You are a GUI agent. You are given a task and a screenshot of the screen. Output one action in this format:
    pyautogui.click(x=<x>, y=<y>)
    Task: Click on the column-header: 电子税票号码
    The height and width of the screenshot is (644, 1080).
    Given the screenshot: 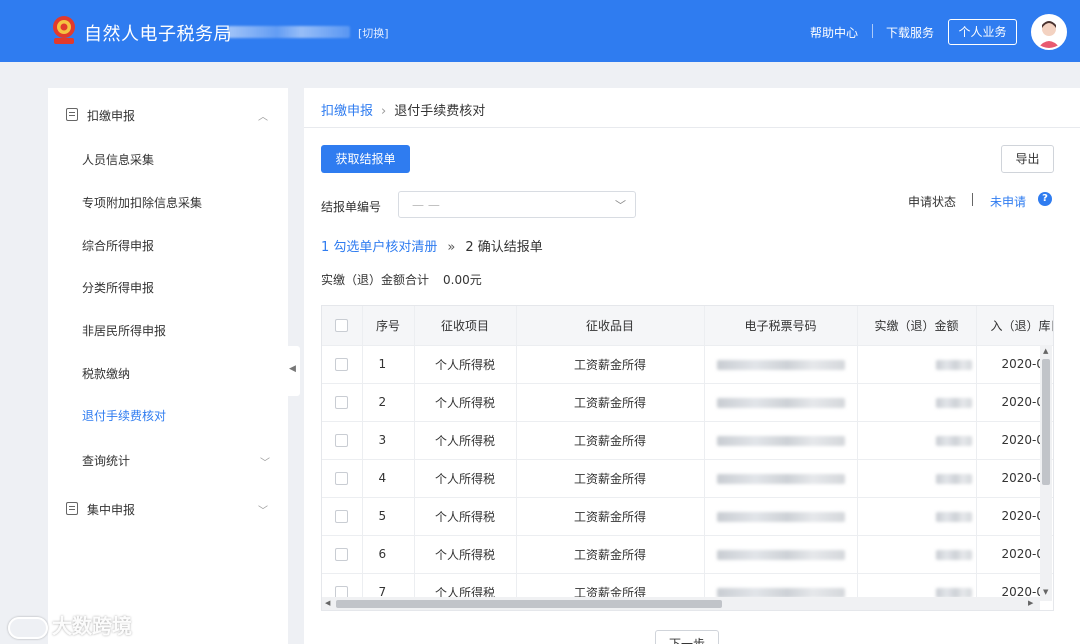 What is the action you would take?
    pyautogui.click(x=781, y=326)
    